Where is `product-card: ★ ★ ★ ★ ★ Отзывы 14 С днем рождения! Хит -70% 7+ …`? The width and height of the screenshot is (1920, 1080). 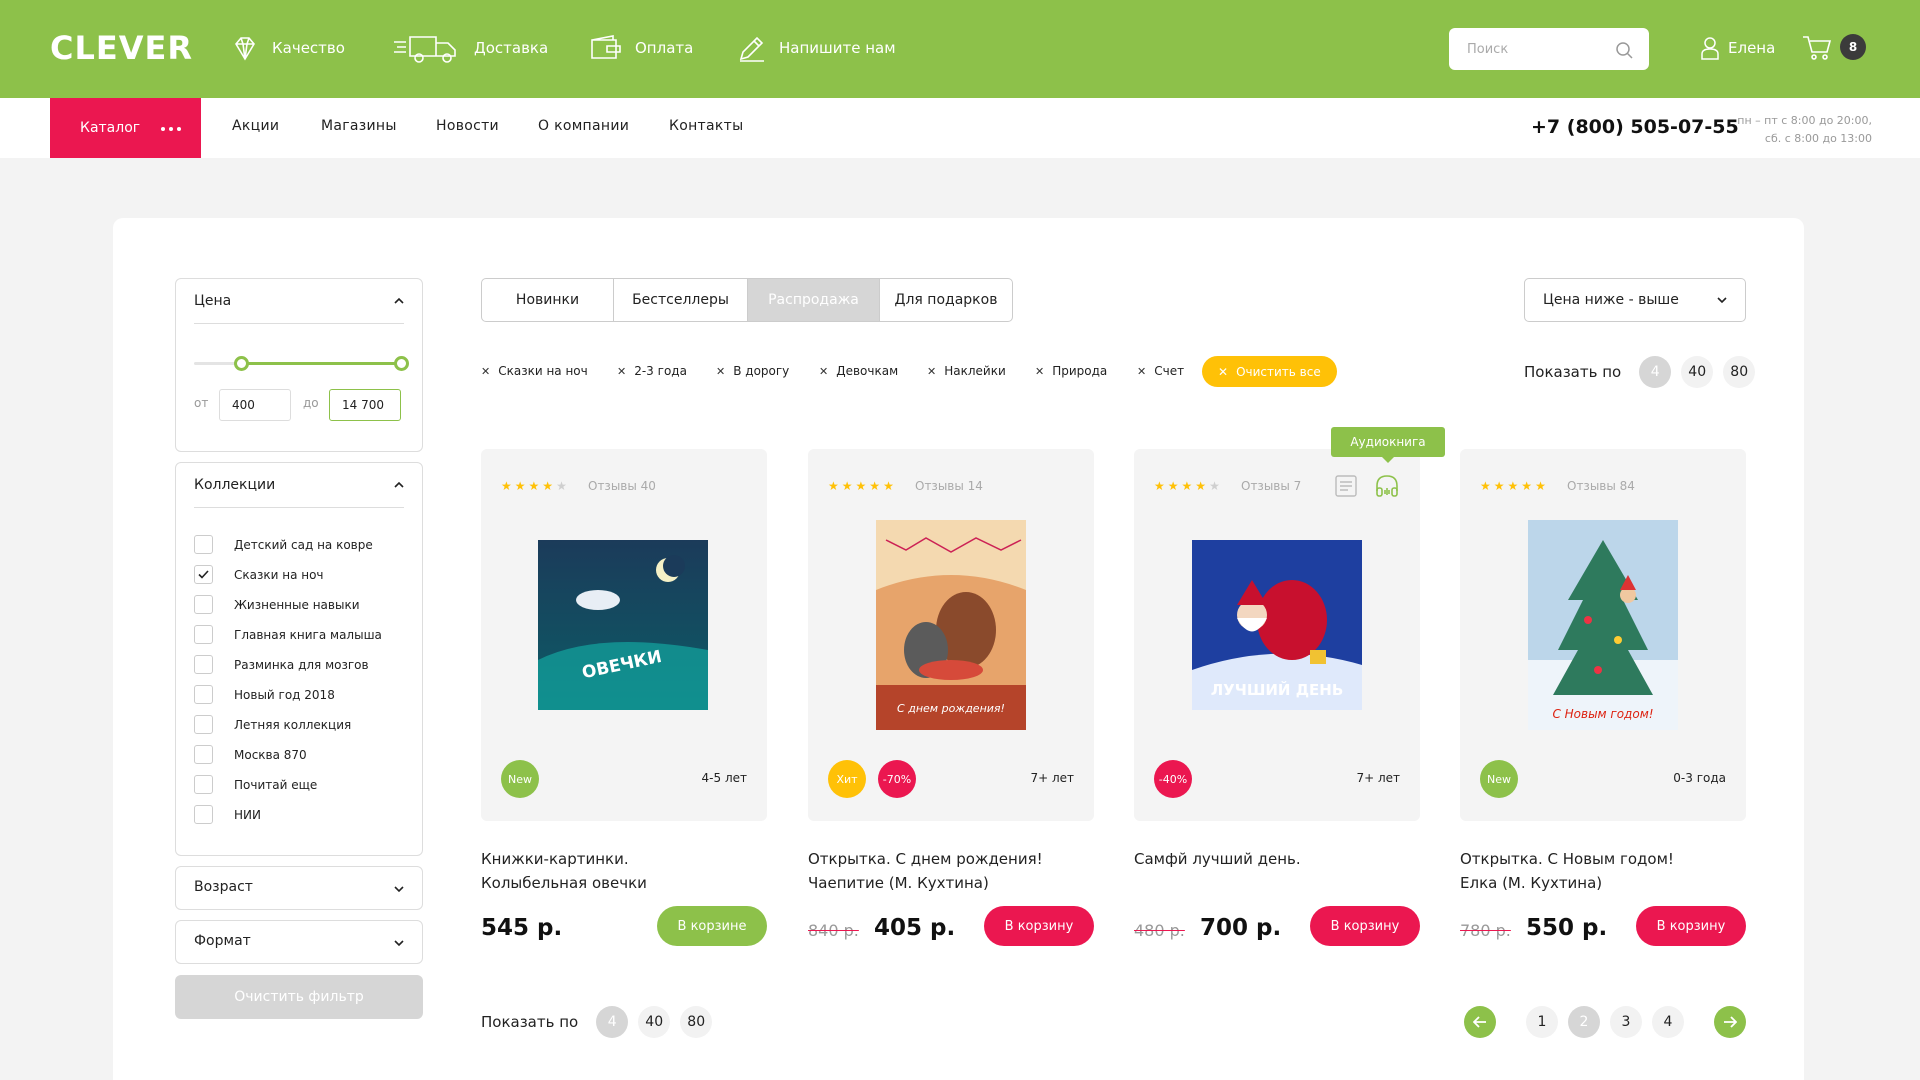 product-card: ★ ★ ★ ★ ★ Отзывы 14 С днем рождения! Хит -70% 7+ … is located at coordinates (951, 697).